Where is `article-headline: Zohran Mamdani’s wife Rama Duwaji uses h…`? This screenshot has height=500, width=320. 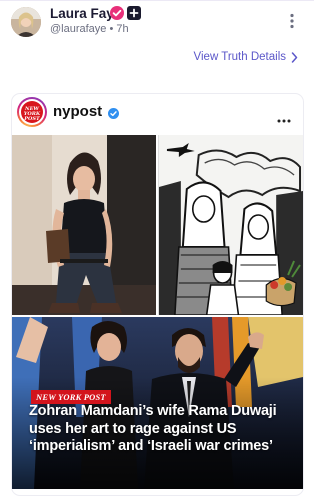 article-headline: Zohran Mamdani’s wife Rama Duwaji uses h… is located at coordinates (163, 429).